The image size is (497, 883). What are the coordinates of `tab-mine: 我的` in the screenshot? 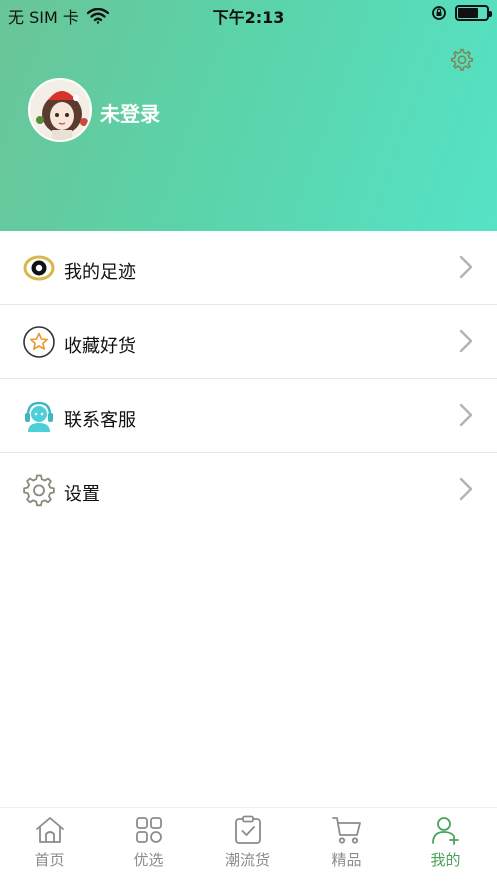 It's located at (445, 842).